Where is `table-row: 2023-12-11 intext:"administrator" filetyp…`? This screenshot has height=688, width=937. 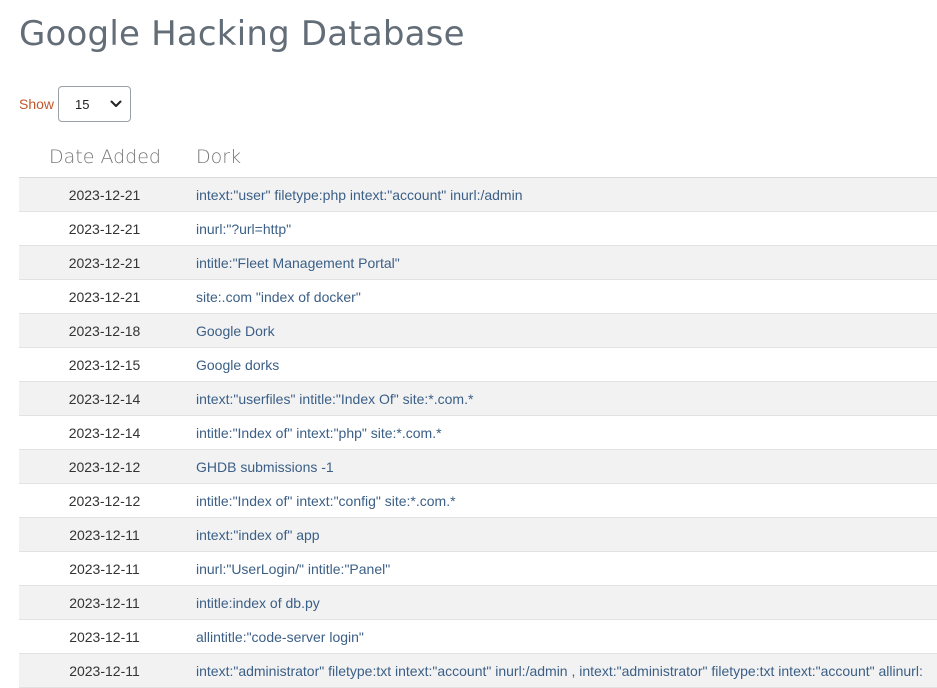 table-row: 2023-12-11 intext:"administrator" filetyp… is located at coordinates (478, 670).